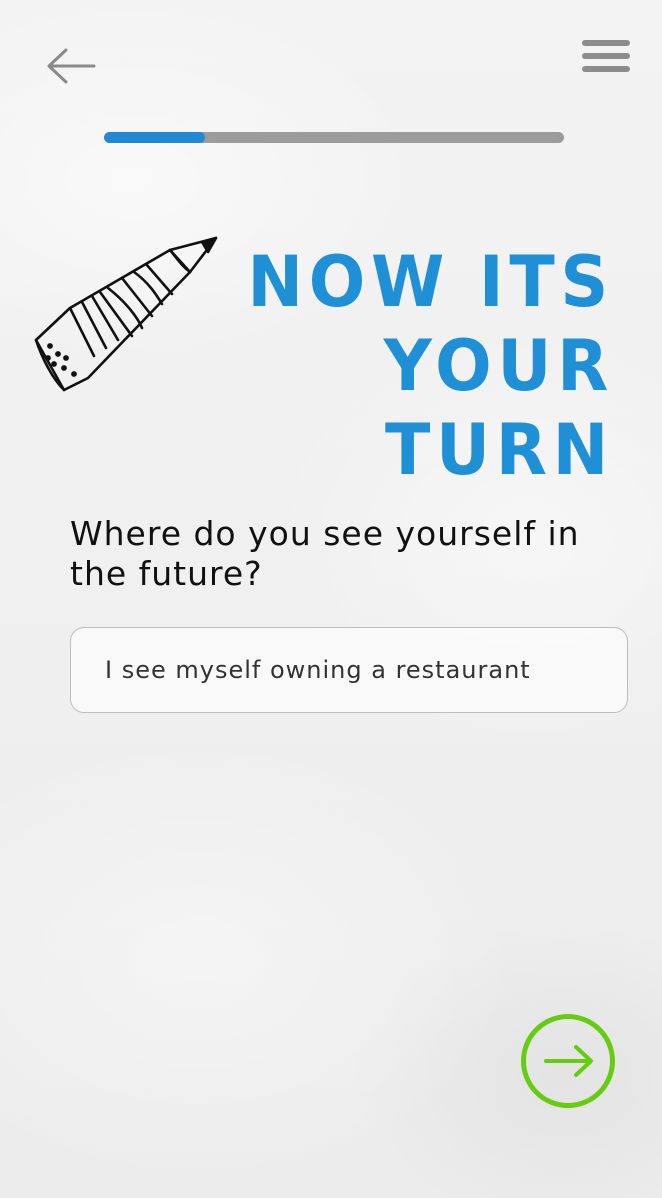  Describe the element at coordinates (498, 408) in the screenshot. I see `page-title-line-2: YOUR TURN` at that location.